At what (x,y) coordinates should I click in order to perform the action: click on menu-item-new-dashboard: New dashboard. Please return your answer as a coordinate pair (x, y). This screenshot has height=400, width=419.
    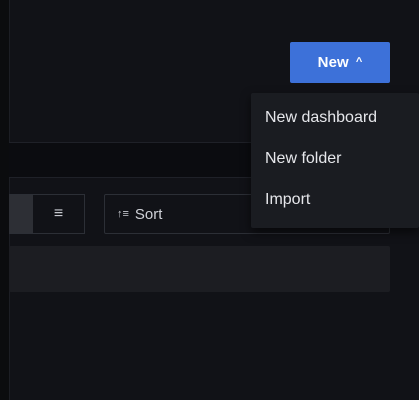
    Looking at the image, I should click on (335, 117).